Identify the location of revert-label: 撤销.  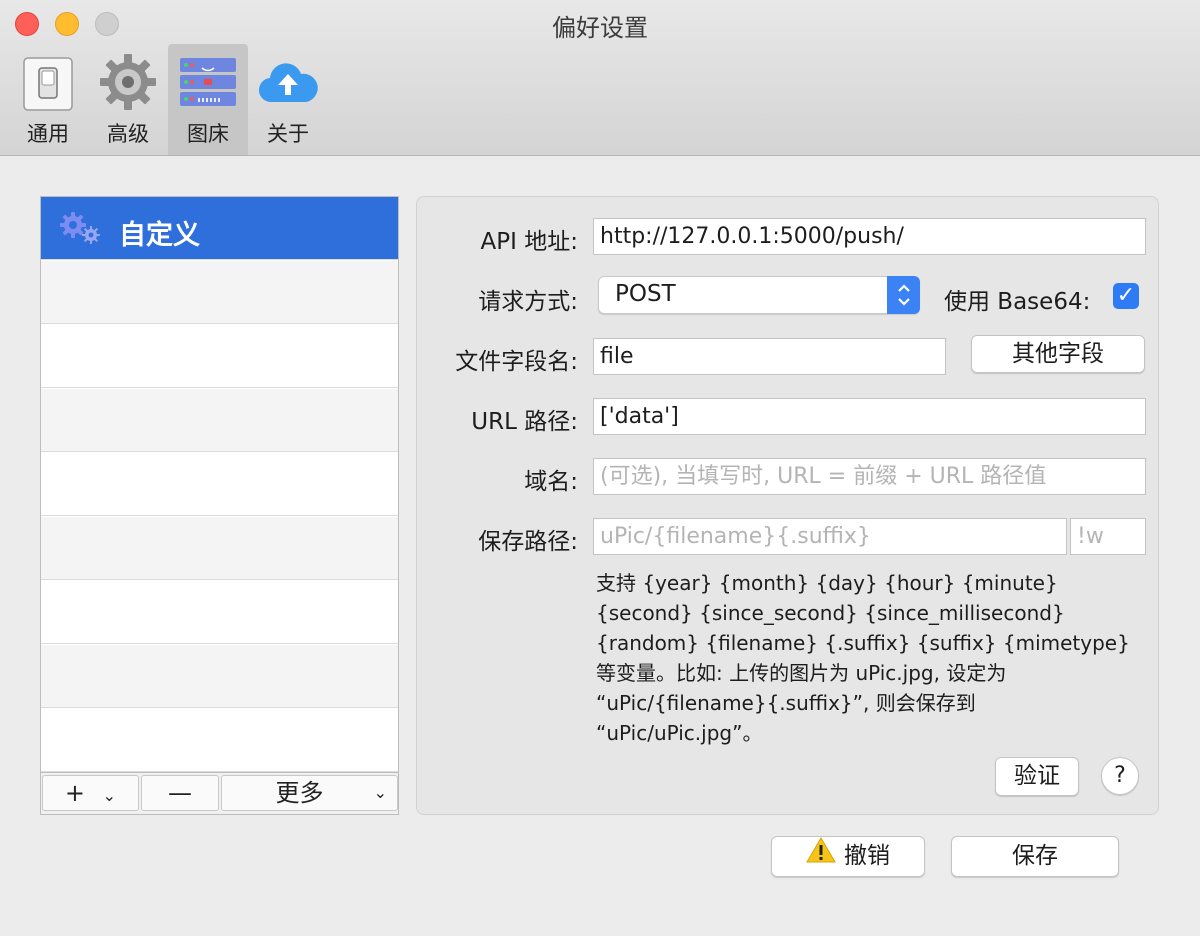
(867, 856).